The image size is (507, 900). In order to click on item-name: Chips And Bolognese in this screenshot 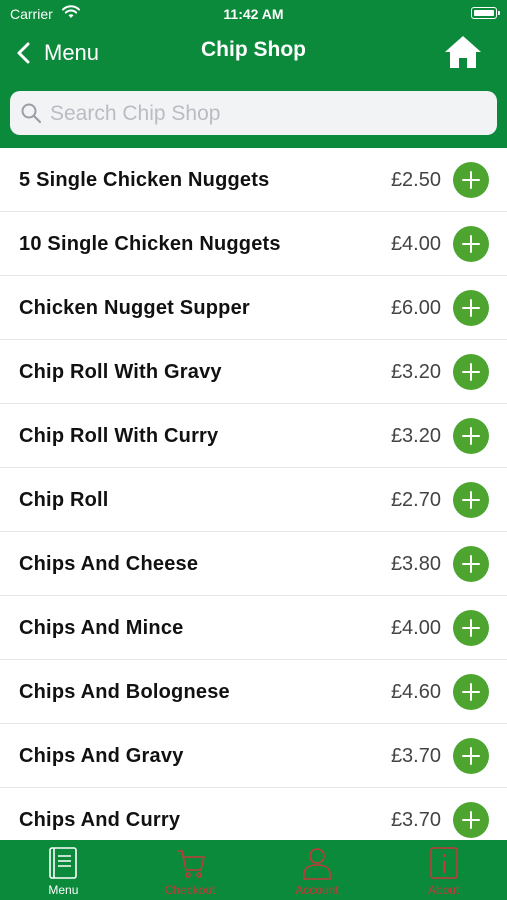, I will do `click(124, 692)`.